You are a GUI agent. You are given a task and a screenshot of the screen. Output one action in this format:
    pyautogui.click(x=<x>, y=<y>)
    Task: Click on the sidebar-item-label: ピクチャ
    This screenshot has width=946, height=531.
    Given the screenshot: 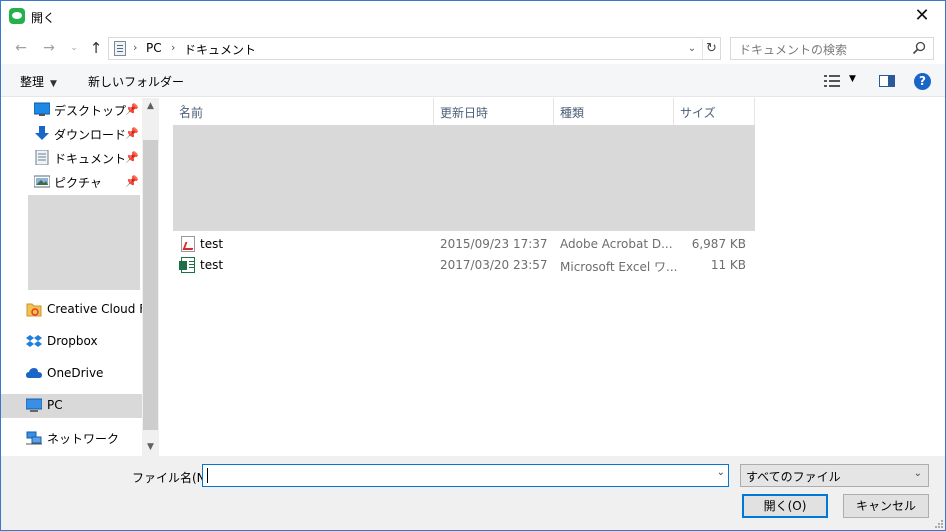 What is the action you would take?
    pyautogui.click(x=78, y=183)
    